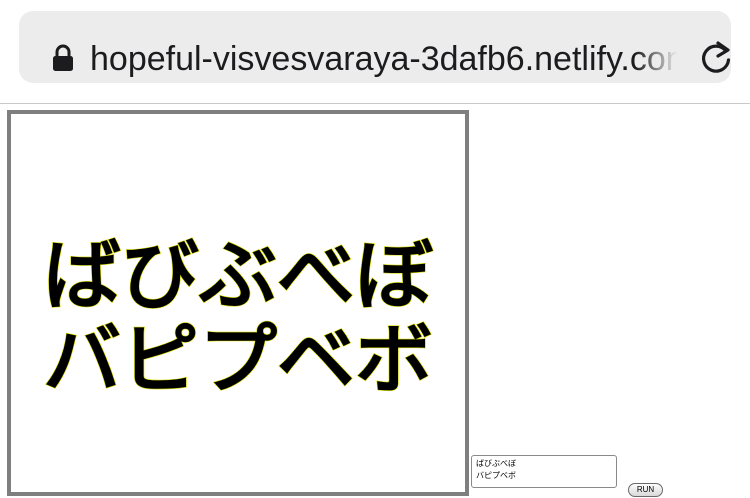 The width and height of the screenshot is (750, 498). What do you see at coordinates (238, 359) in the screenshot?
I see `canvas-text-line-2: バピプベボ` at bounding box center [238, 359].